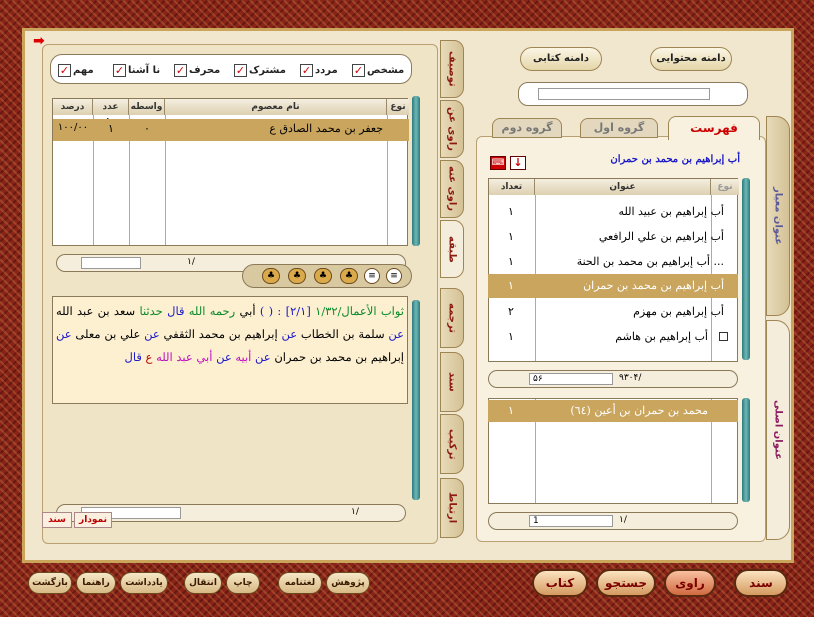 The image size is (814, 617). I want to click on tag-nemoodar: نمودار, so click(93, 520).